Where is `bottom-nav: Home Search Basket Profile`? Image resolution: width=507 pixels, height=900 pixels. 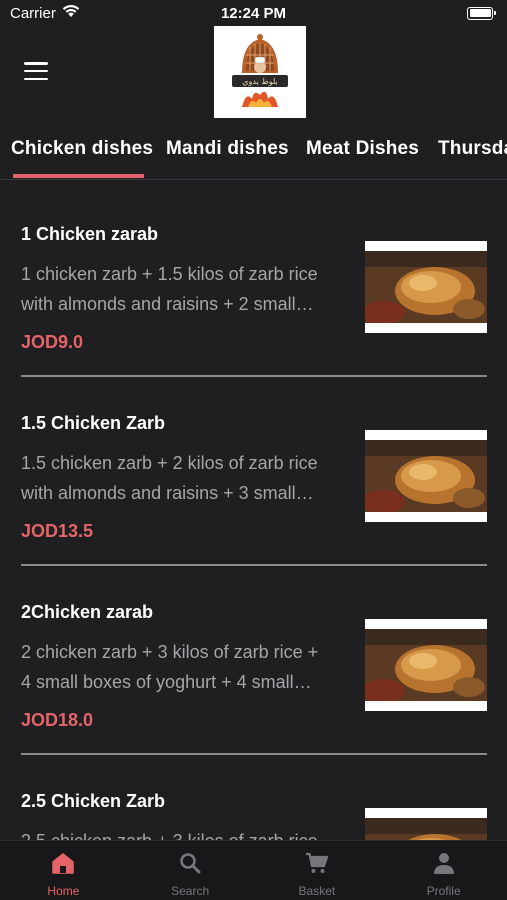 bottom-nav: Home Search Basket Profile is located at coordinates (253, 870).